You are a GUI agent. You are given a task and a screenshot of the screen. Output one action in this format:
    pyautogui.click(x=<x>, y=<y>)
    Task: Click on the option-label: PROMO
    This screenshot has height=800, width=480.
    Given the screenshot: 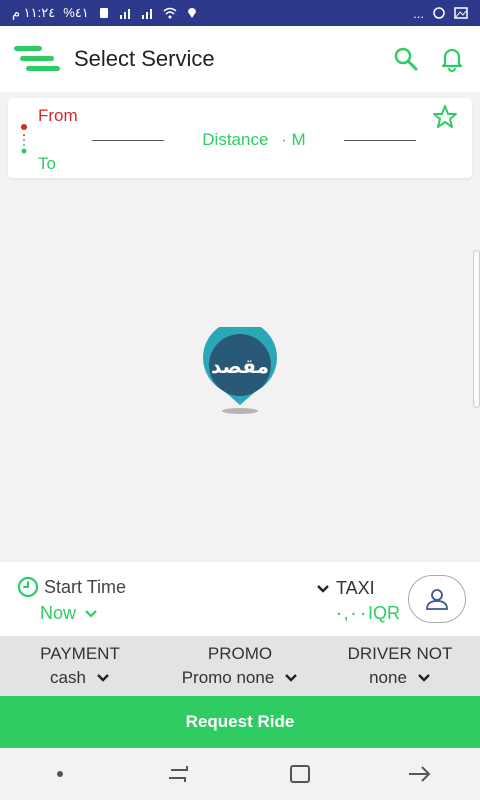 What is the action you would take?
    pyautogui.click(x=240, y=653)
    